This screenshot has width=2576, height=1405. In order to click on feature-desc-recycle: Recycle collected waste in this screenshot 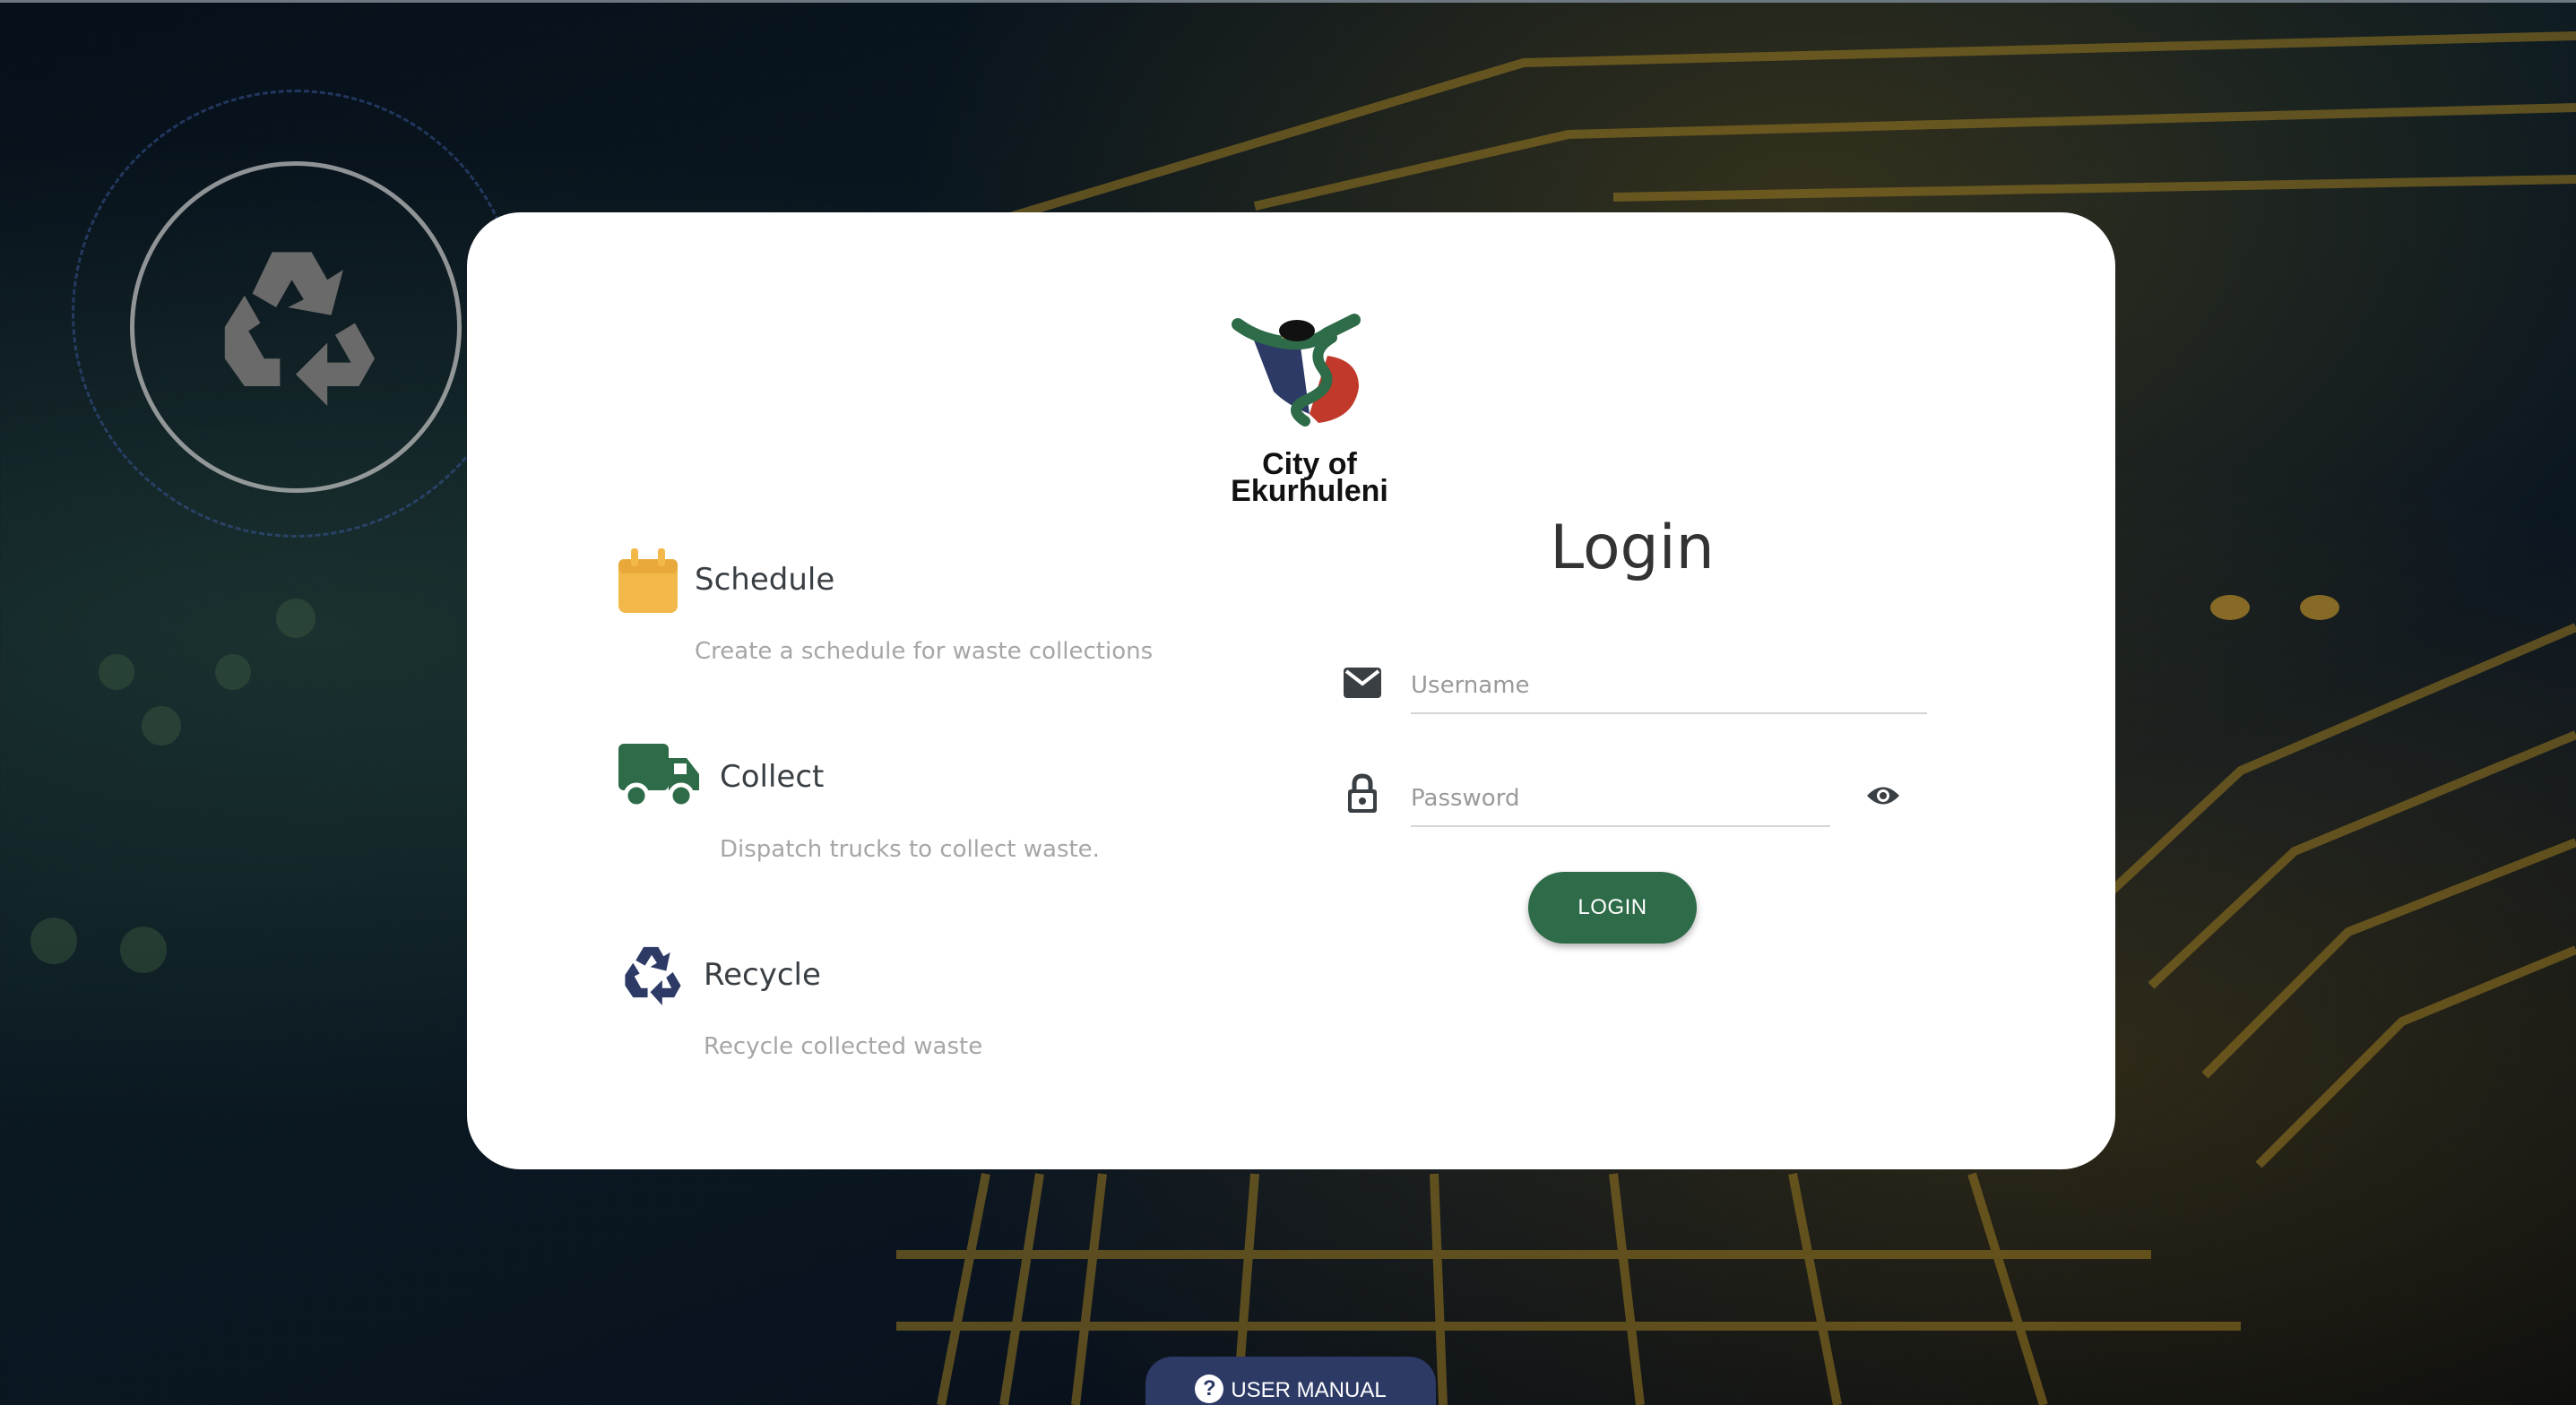, I will do `click(843, 1046)`.